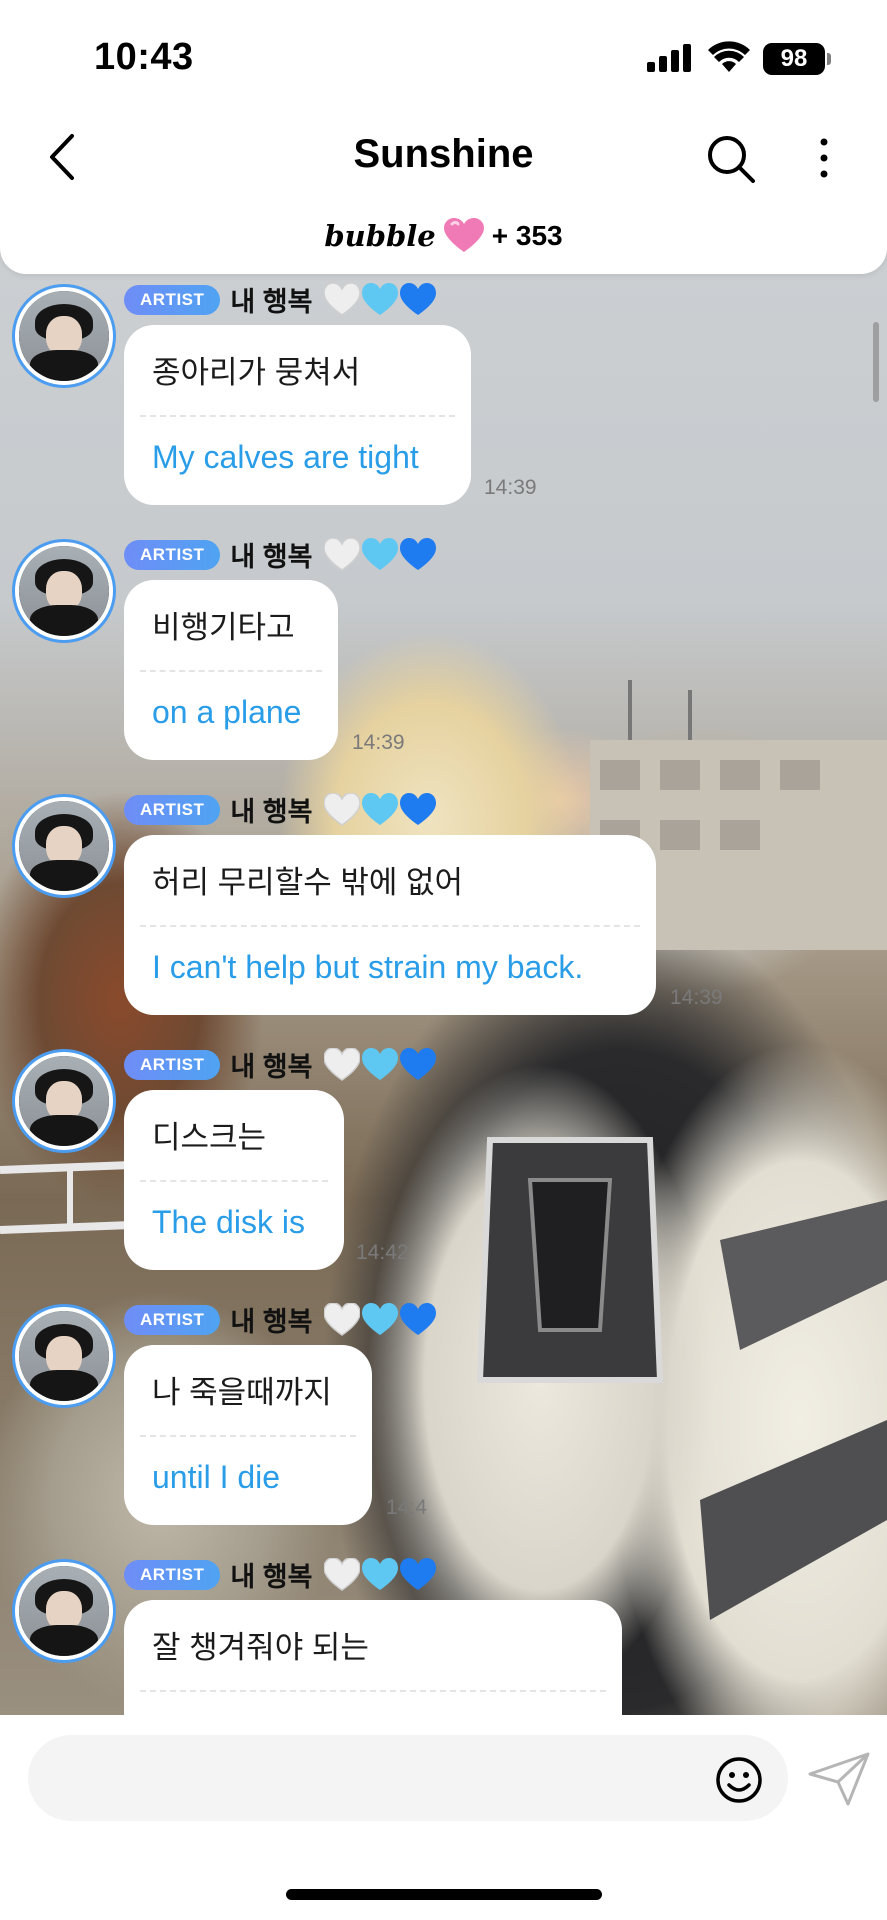 The width and height of the screenshot is (887, 1920). What do you see at coordinates (731, 159) in the screenshot?
I see `search-icon` at bounding box center [731, 159].